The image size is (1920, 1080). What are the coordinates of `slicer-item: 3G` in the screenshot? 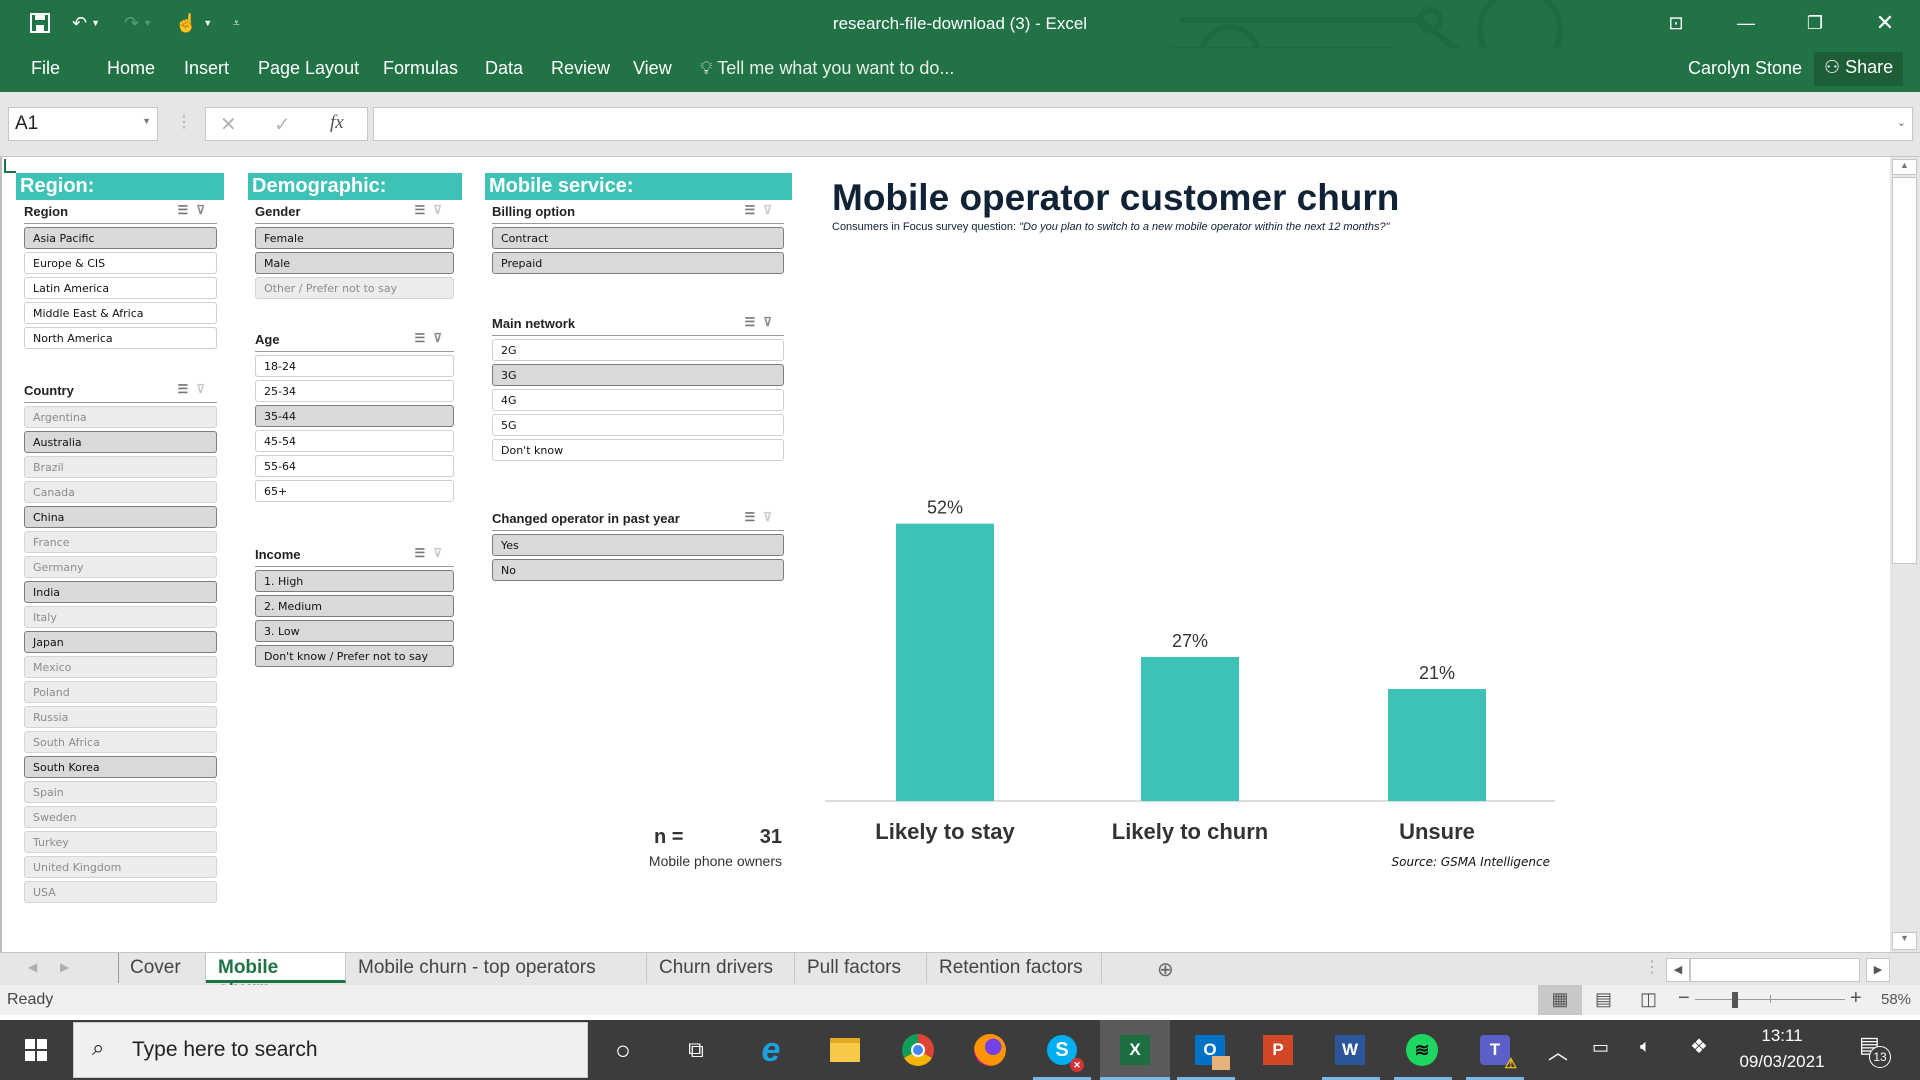 It's located at (638, 375).